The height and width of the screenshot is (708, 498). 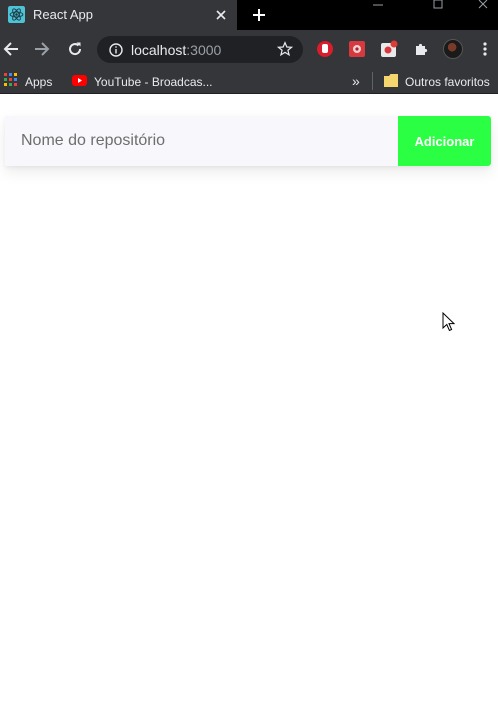 What do you see at coordinates (11, 81) in the screenshot?
I see `apps-grid-icon` at bounding box center [11, 81].